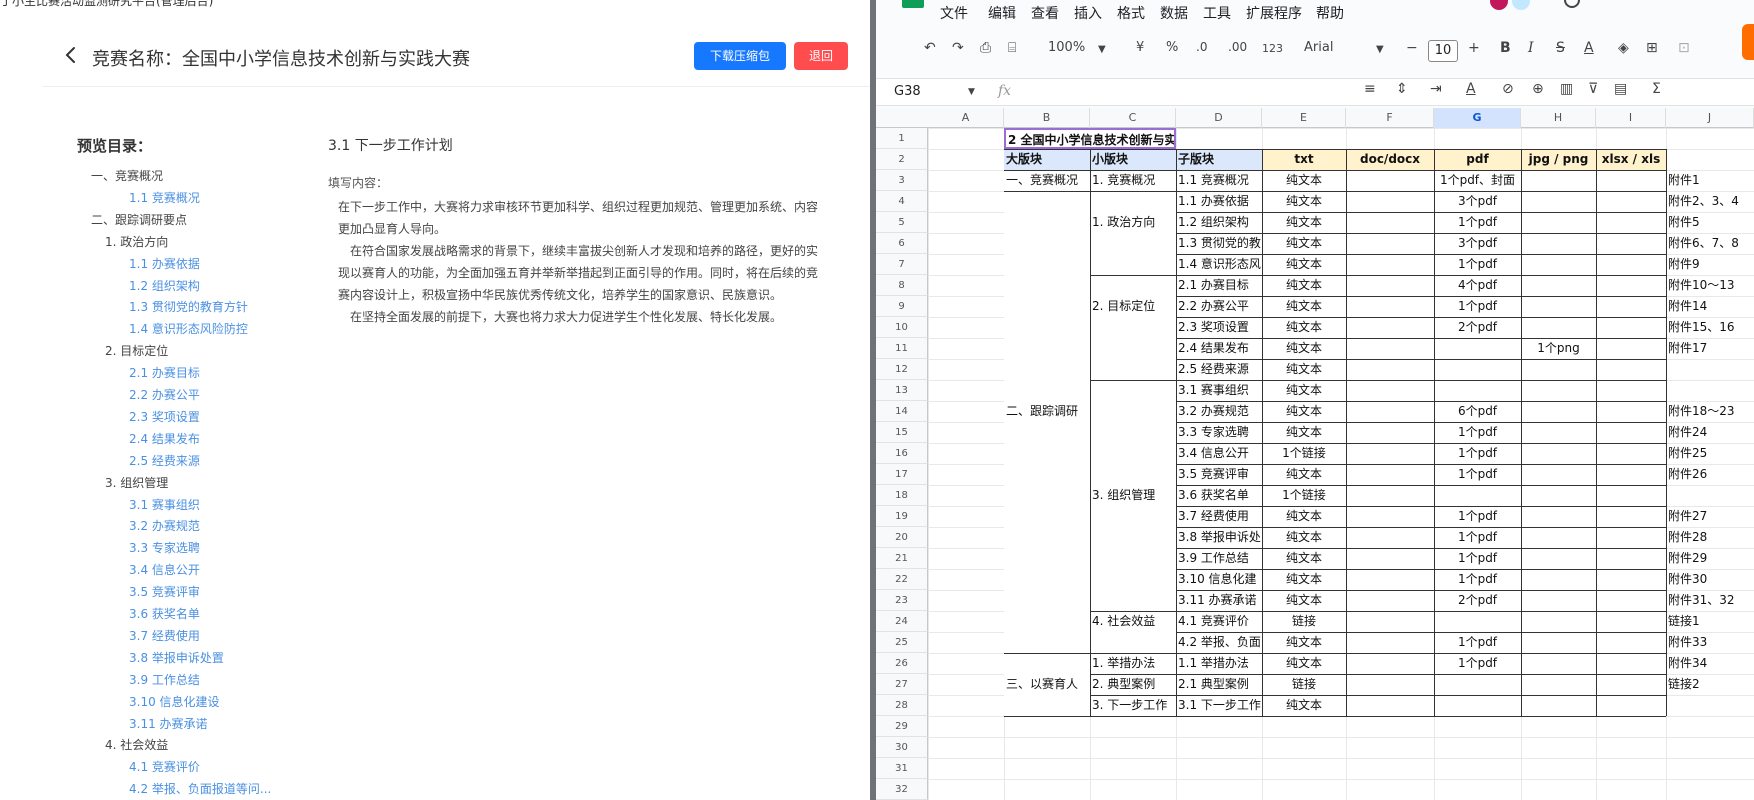 The image size is (1754, 800). I want to click on pdf-cell: 6个pdf, so click(1477, 411).